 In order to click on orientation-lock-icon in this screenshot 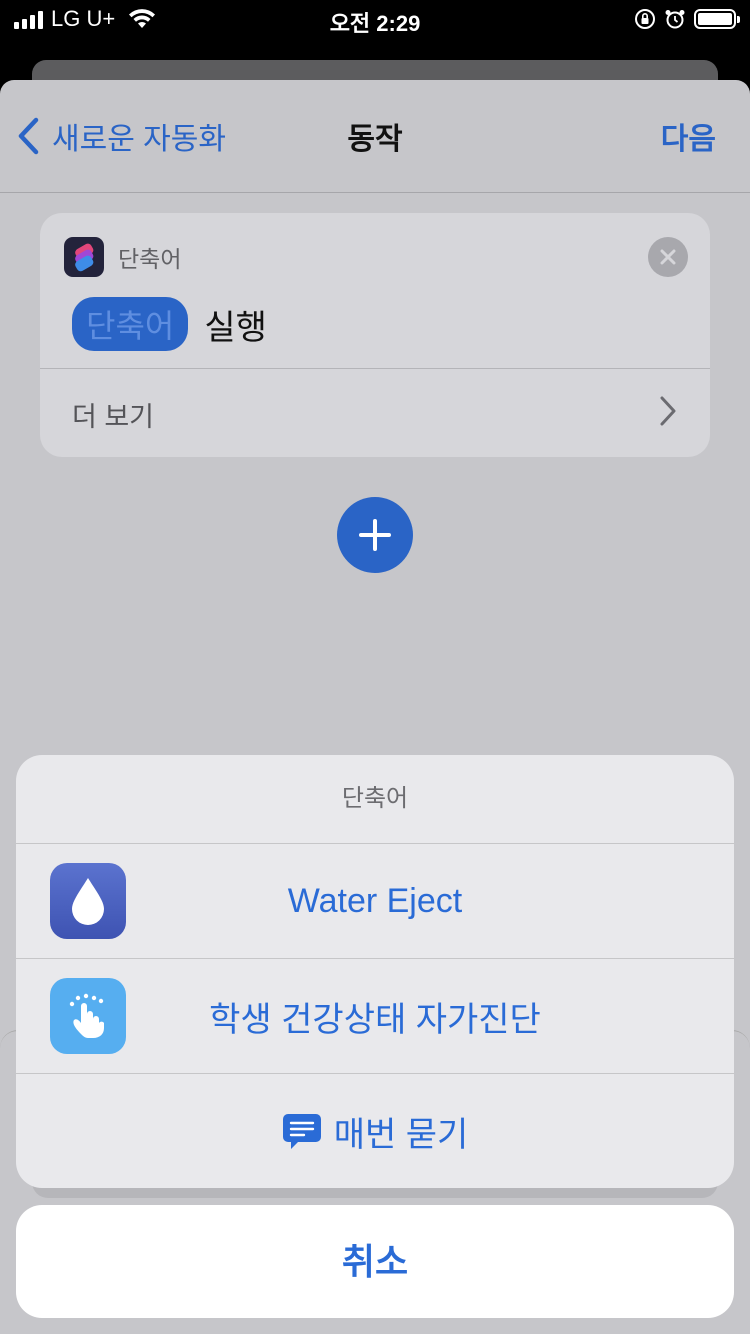, I will do `click(645, 19)`.